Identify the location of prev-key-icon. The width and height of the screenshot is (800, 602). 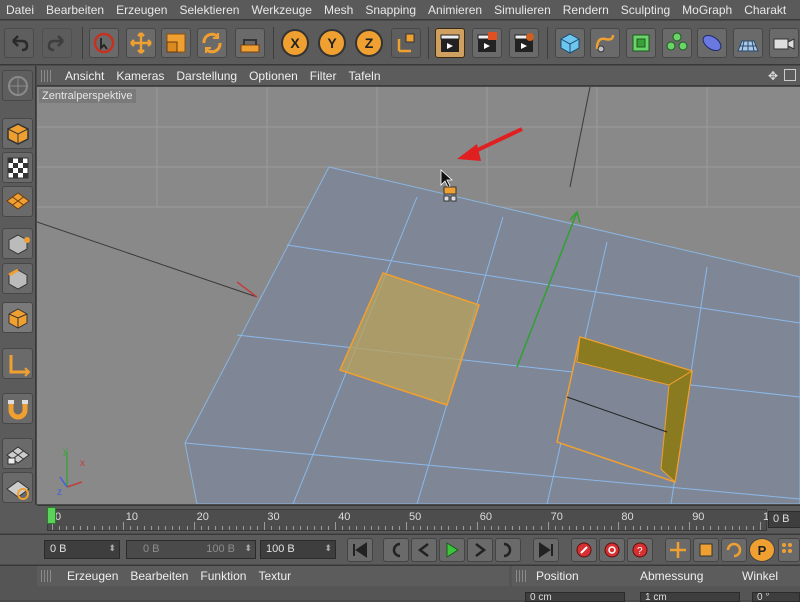
(396, 550).